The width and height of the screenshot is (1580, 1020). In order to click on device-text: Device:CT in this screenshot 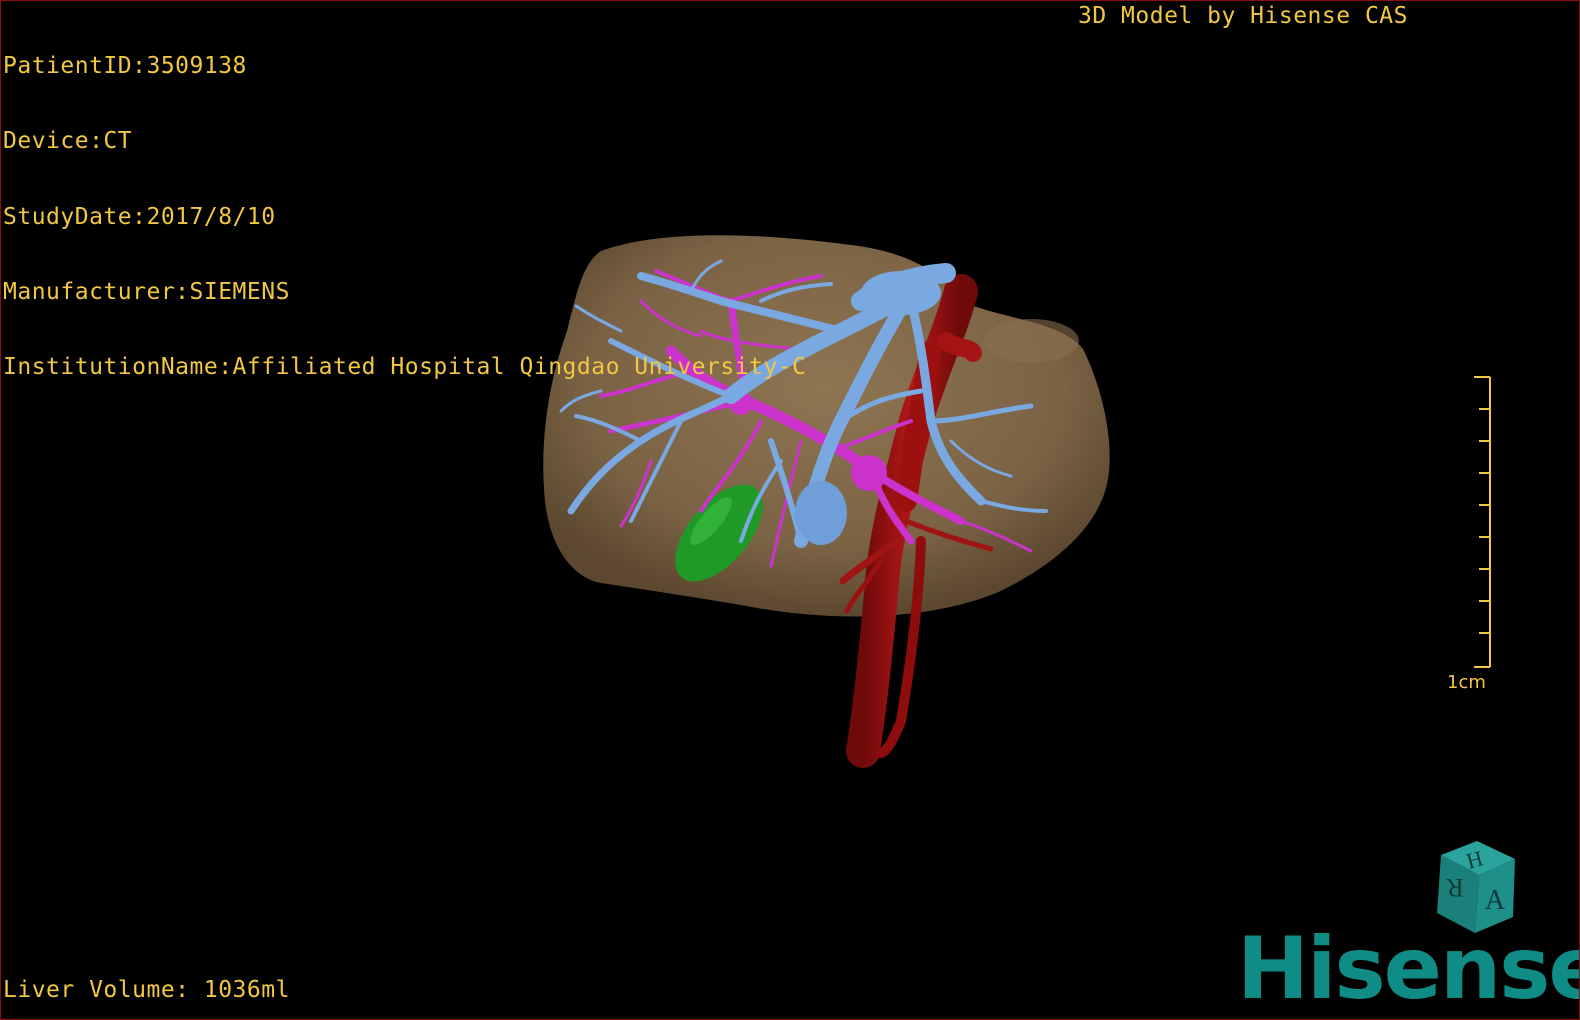, I will do `click(68, 141)`.